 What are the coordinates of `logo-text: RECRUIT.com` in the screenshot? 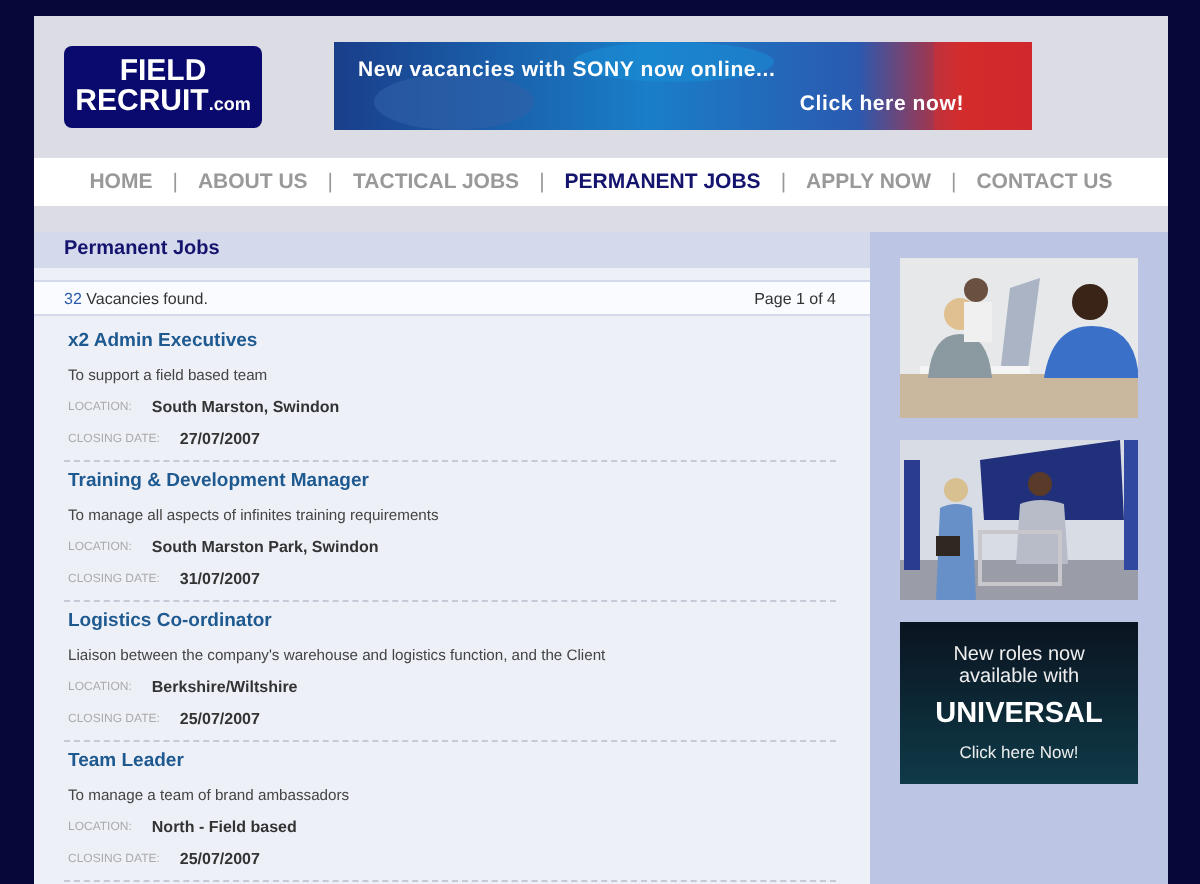 It's located at (163, 102).